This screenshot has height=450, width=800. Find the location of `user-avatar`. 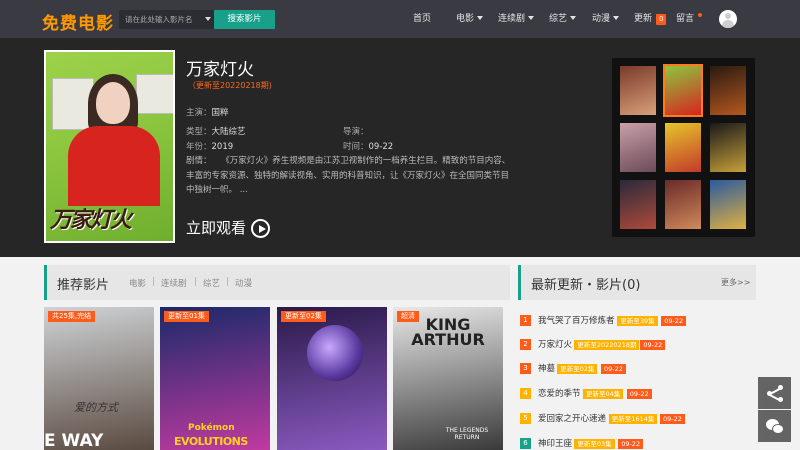

user-avatar is located at coordinates (728, 19).